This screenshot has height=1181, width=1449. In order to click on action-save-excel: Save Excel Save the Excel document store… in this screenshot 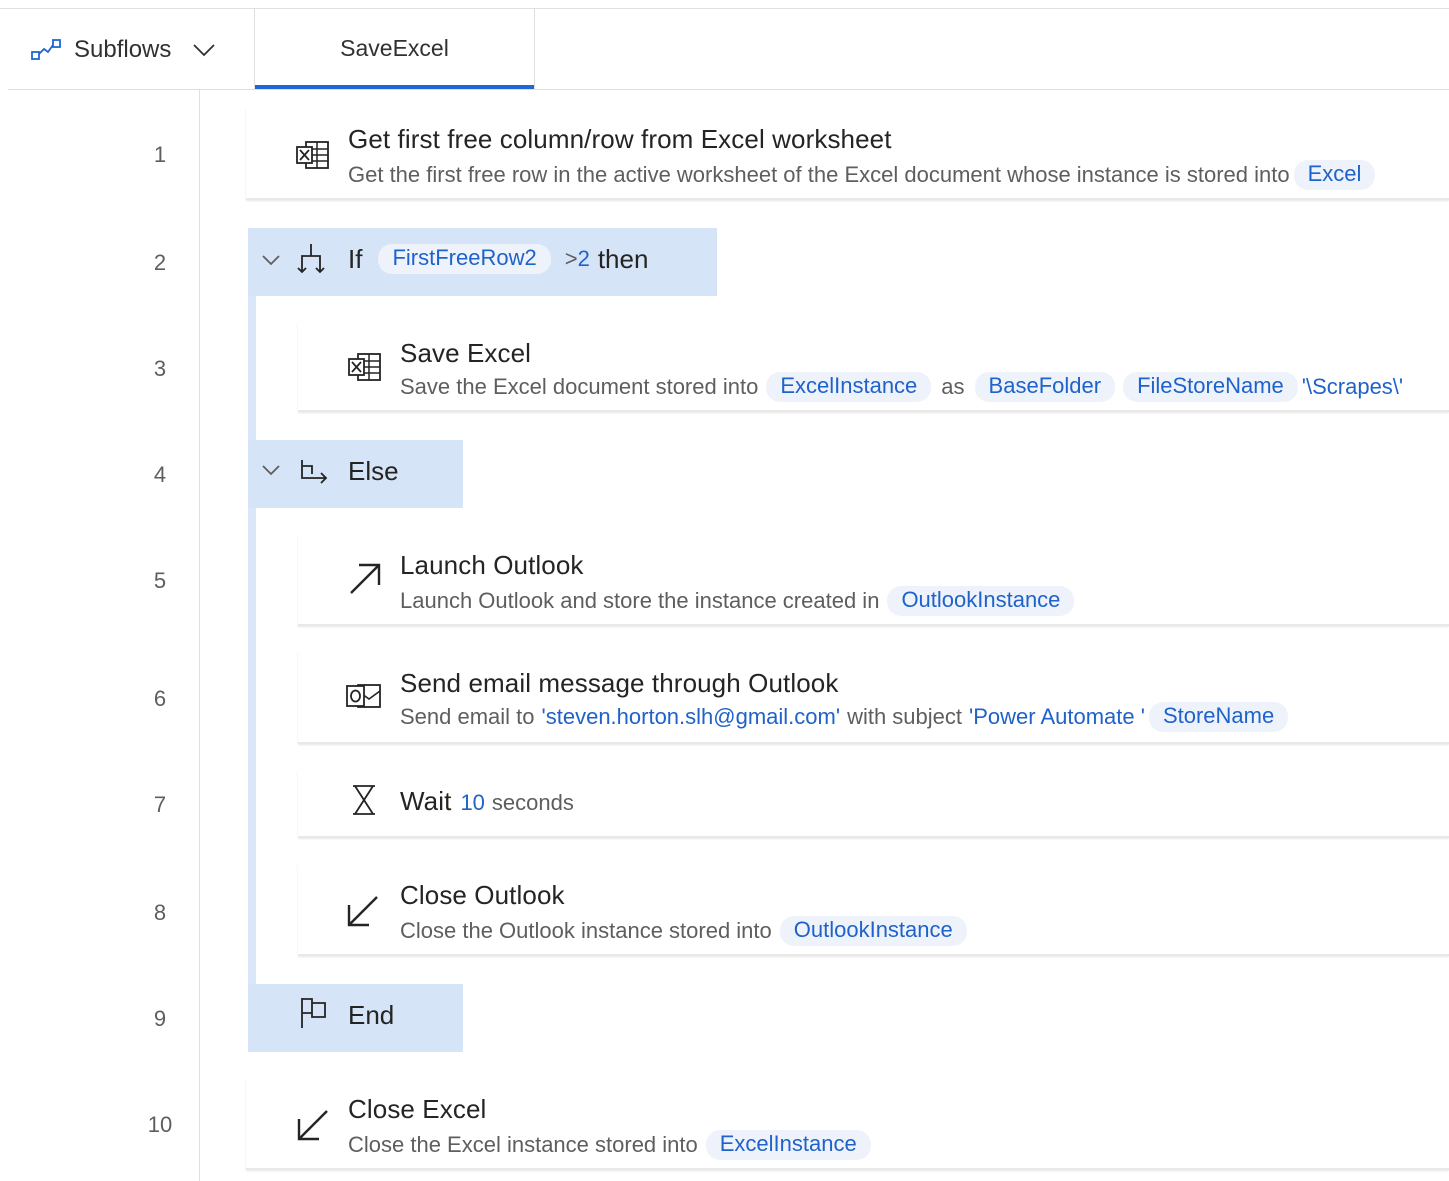, I will do `click(873, 367)`.